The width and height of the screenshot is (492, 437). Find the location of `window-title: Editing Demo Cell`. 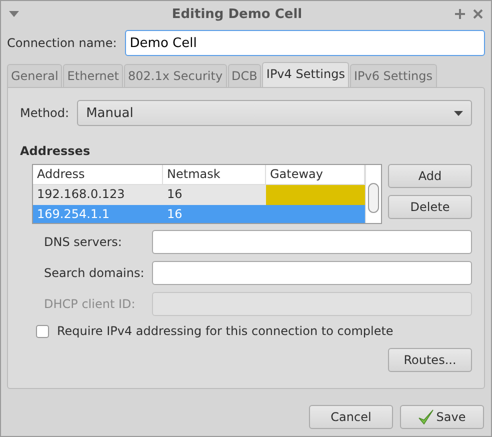

window-title: Editing Demo Cell is located at coordinates (237, 14).